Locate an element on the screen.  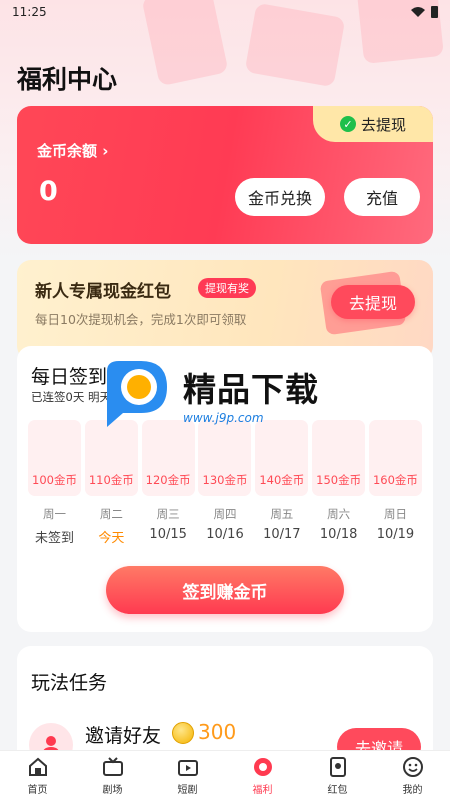
signin-day: 160金币 周日 10/19 is located at coordinates (395, 483).